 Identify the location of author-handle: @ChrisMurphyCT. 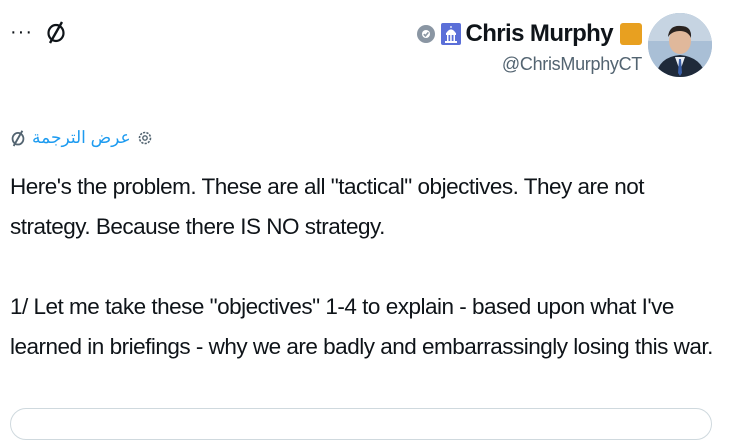
(529, 64).